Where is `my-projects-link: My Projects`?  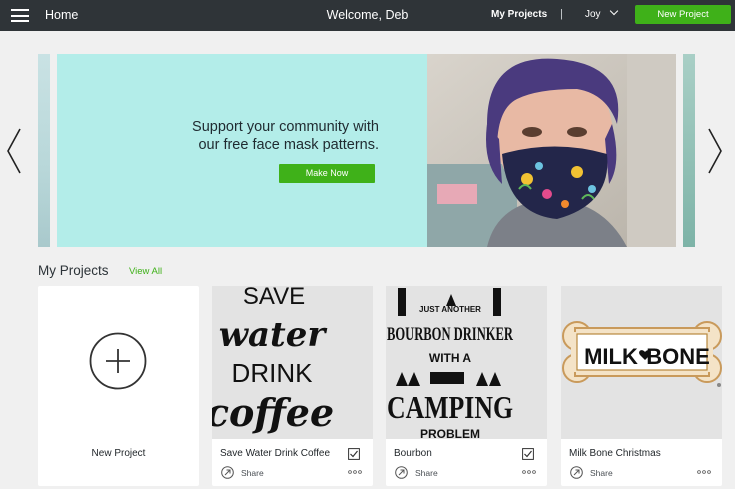
my-projects-link: My Projects is located at coordinates (519, 14).